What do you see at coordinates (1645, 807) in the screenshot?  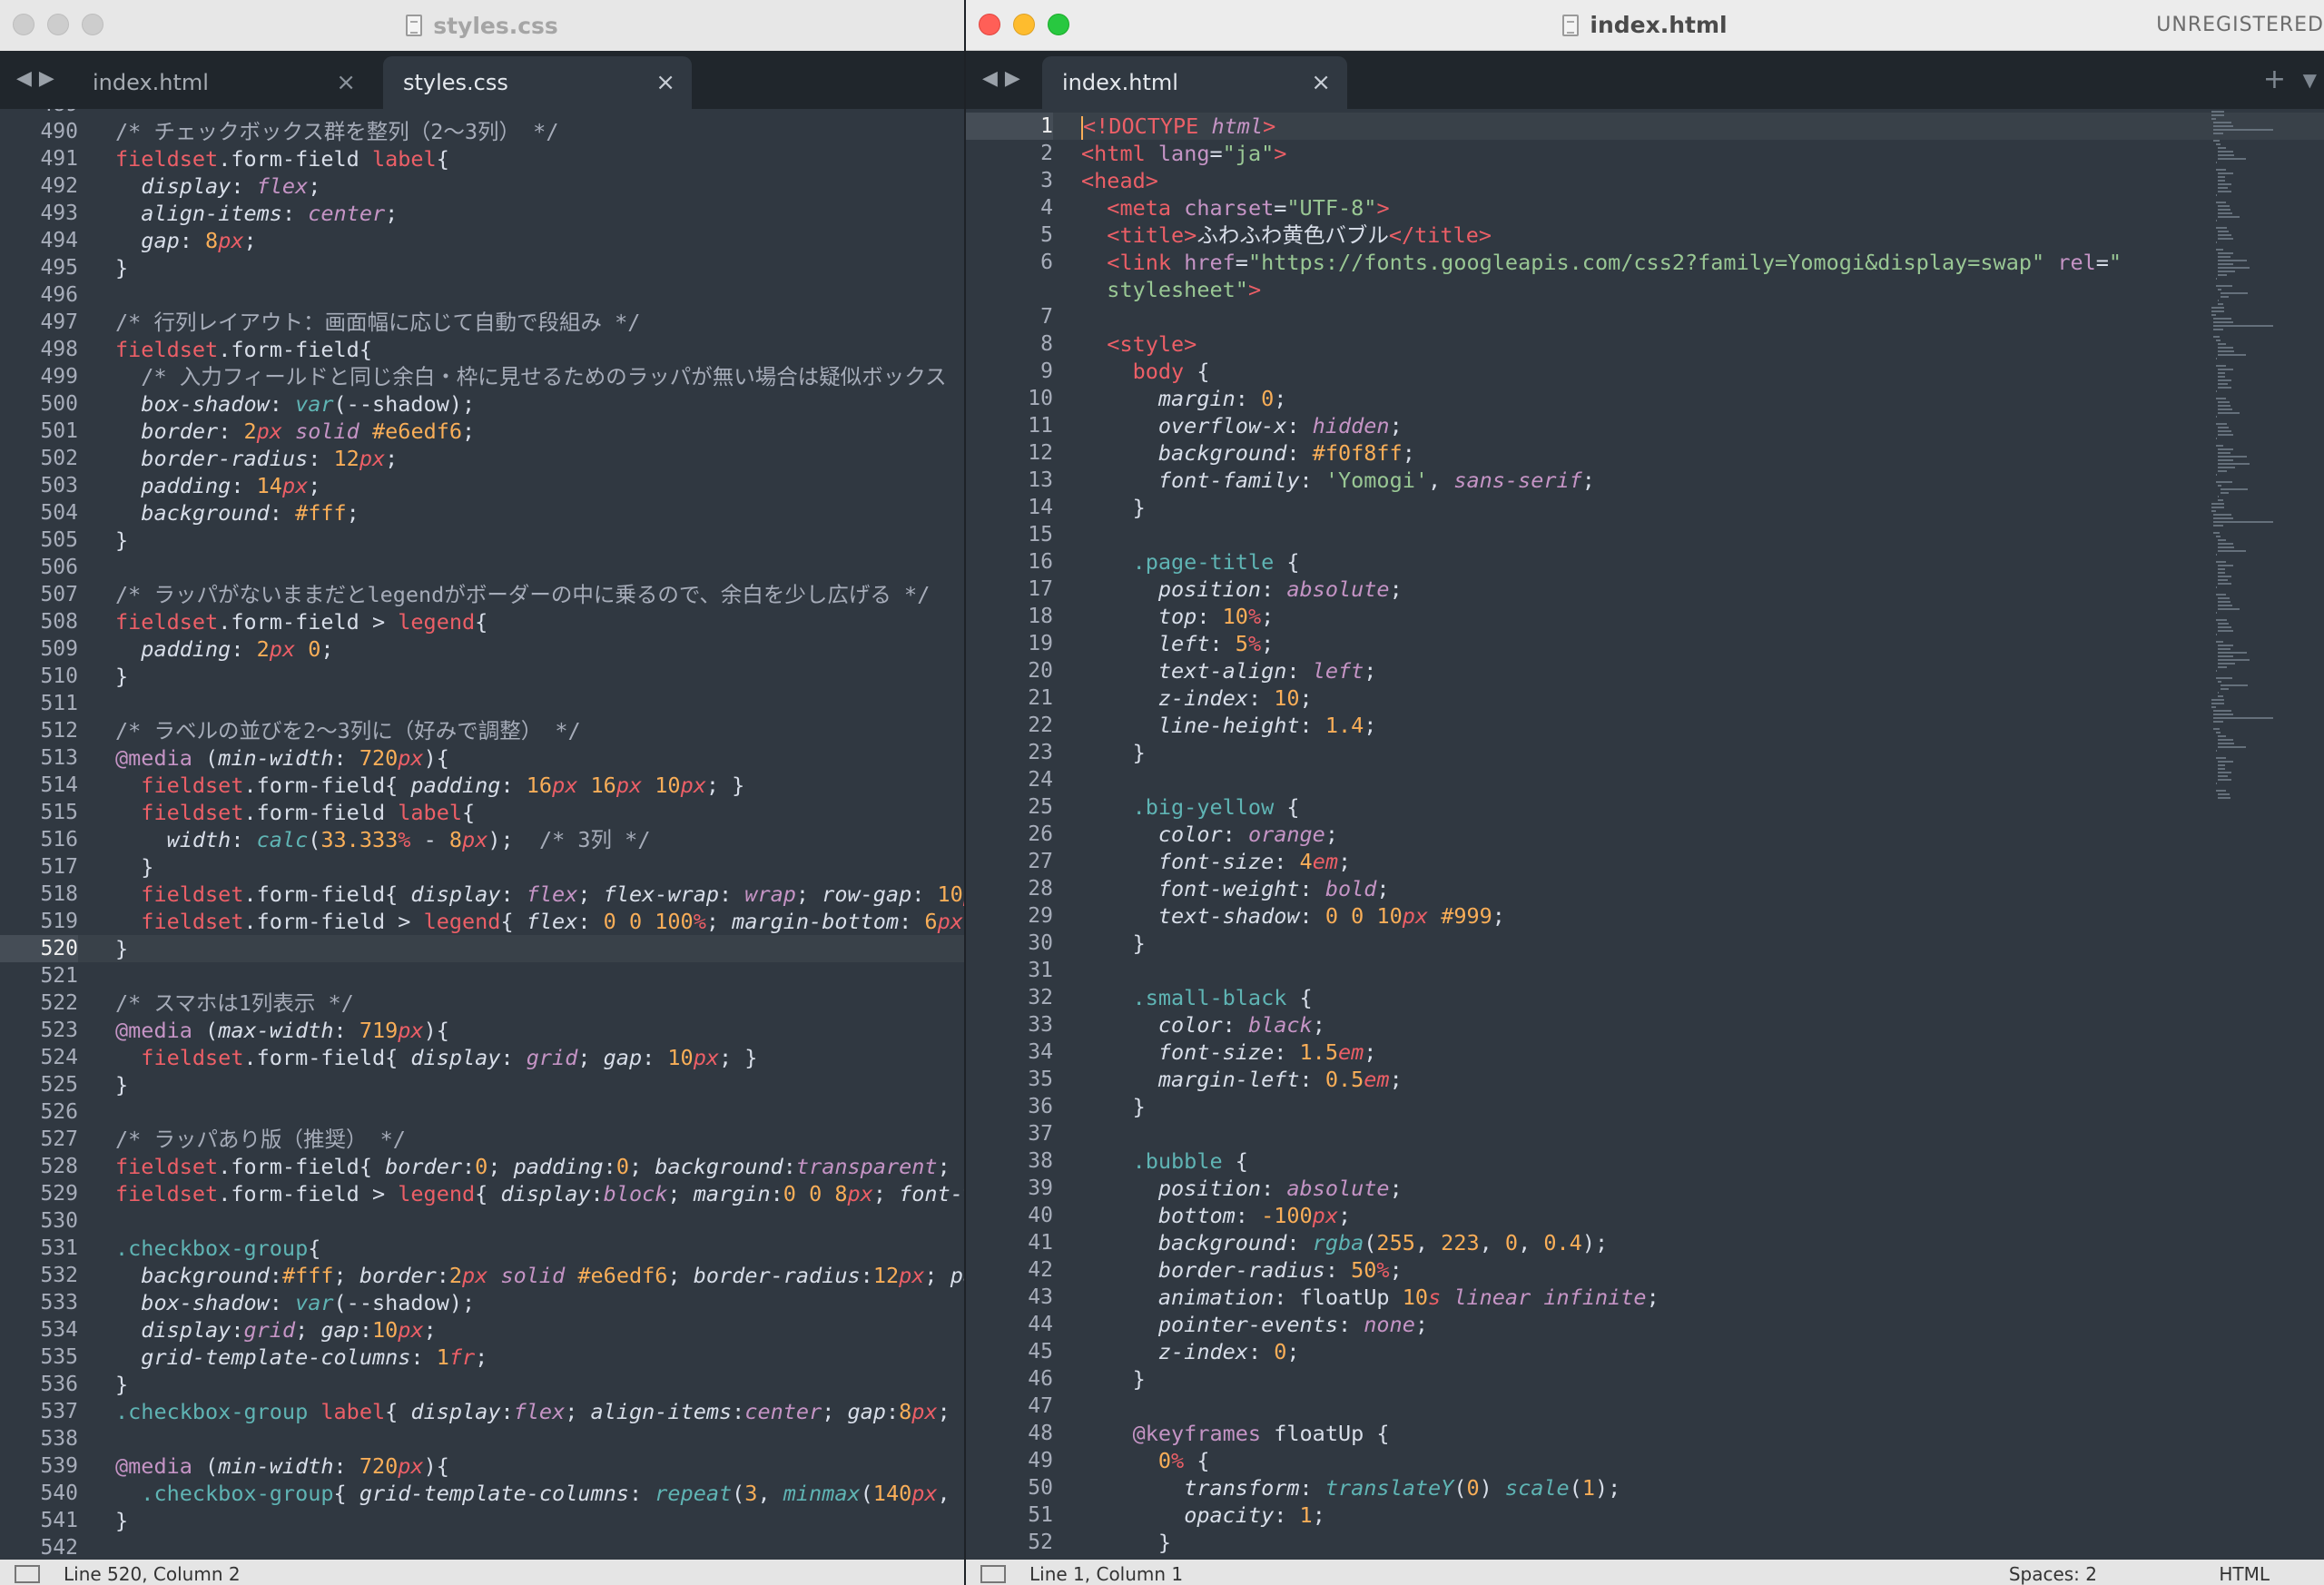 I see `code-line: 25 .big-yellow {` at bounding box center [1645, 807].